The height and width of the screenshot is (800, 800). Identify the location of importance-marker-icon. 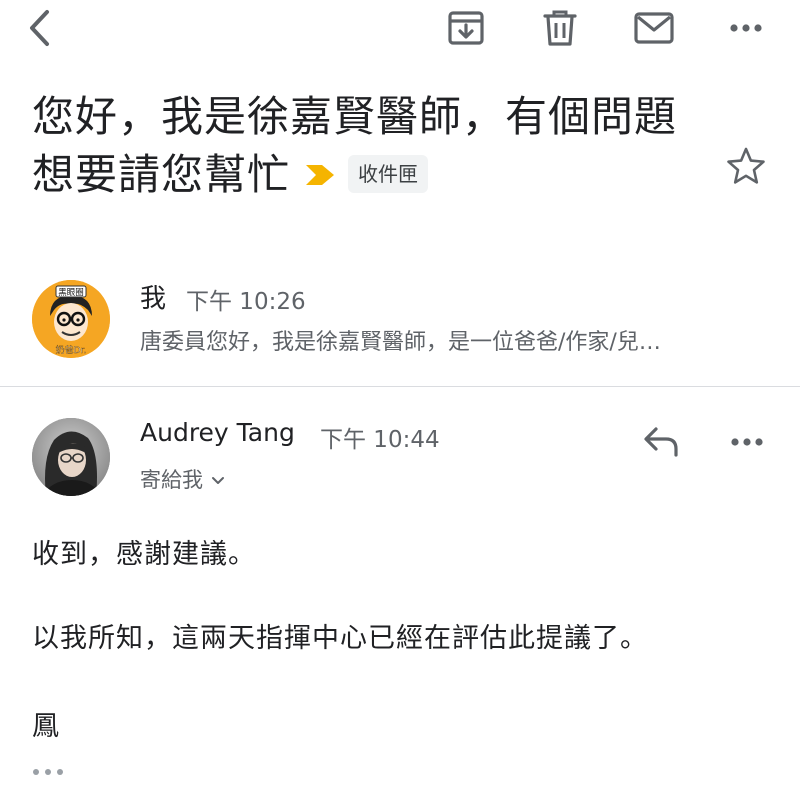
(320, 175).